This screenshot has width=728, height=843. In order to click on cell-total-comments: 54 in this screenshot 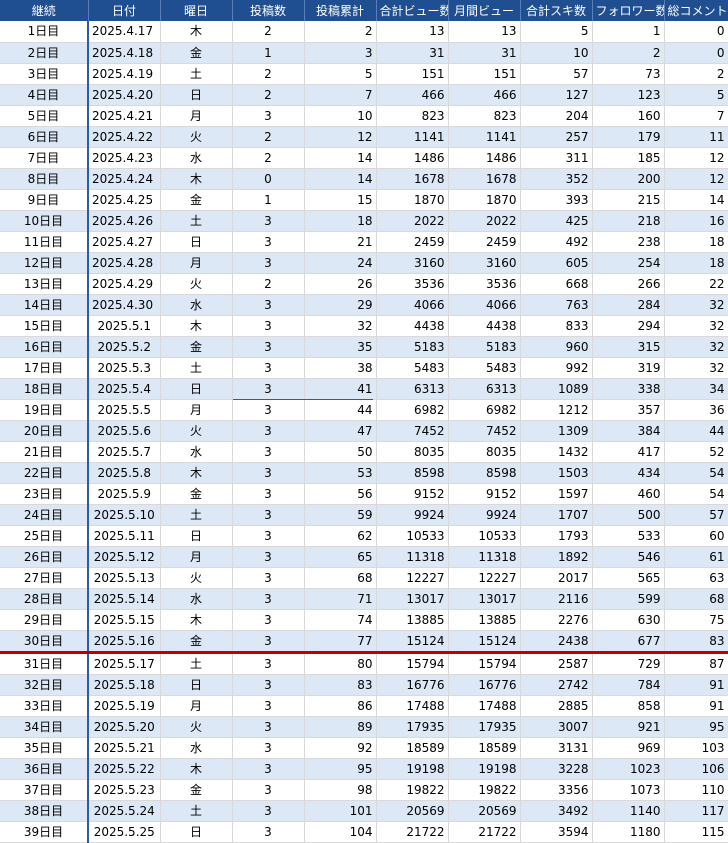, I will do `click(696, 494)`.